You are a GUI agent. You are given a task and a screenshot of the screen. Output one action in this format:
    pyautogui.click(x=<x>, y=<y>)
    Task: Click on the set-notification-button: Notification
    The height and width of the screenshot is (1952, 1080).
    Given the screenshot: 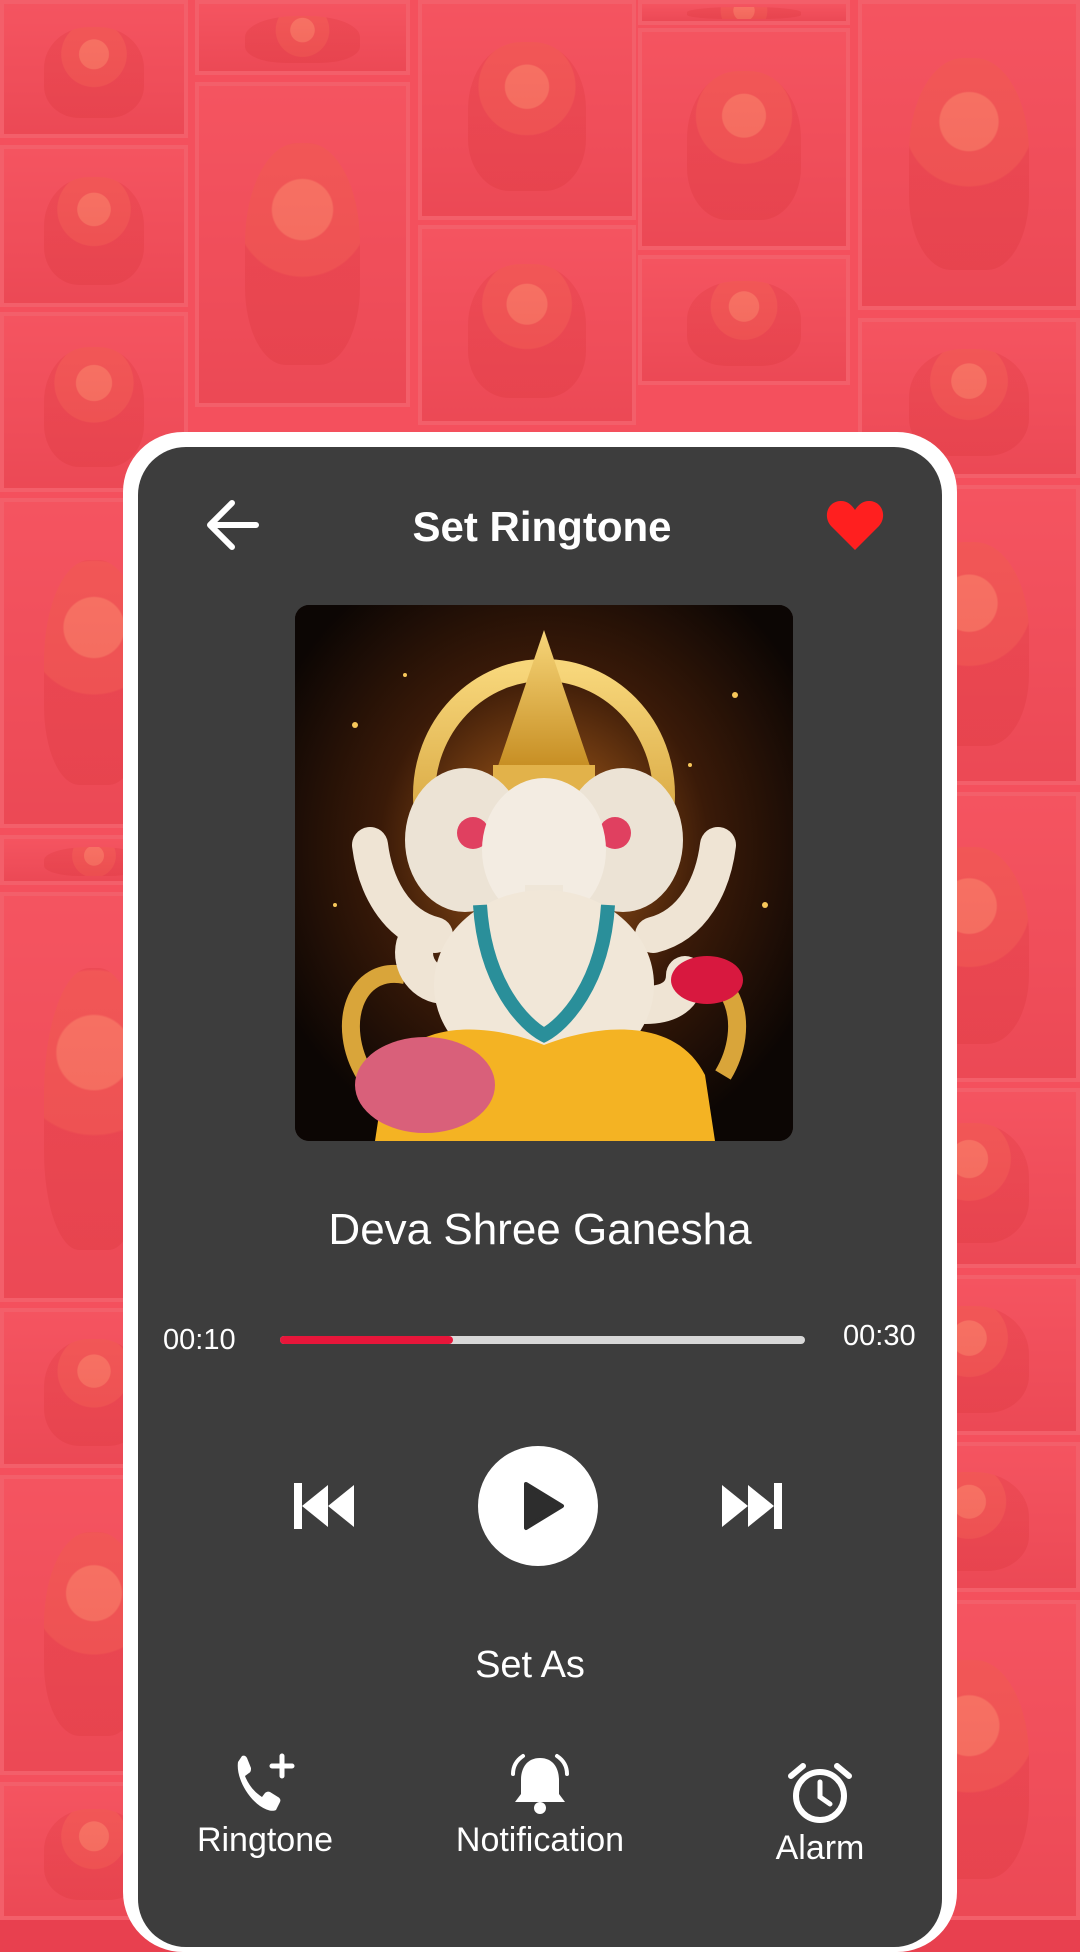 What is the action you would take?
    pyautogui.click(x=540, y=1807)
    